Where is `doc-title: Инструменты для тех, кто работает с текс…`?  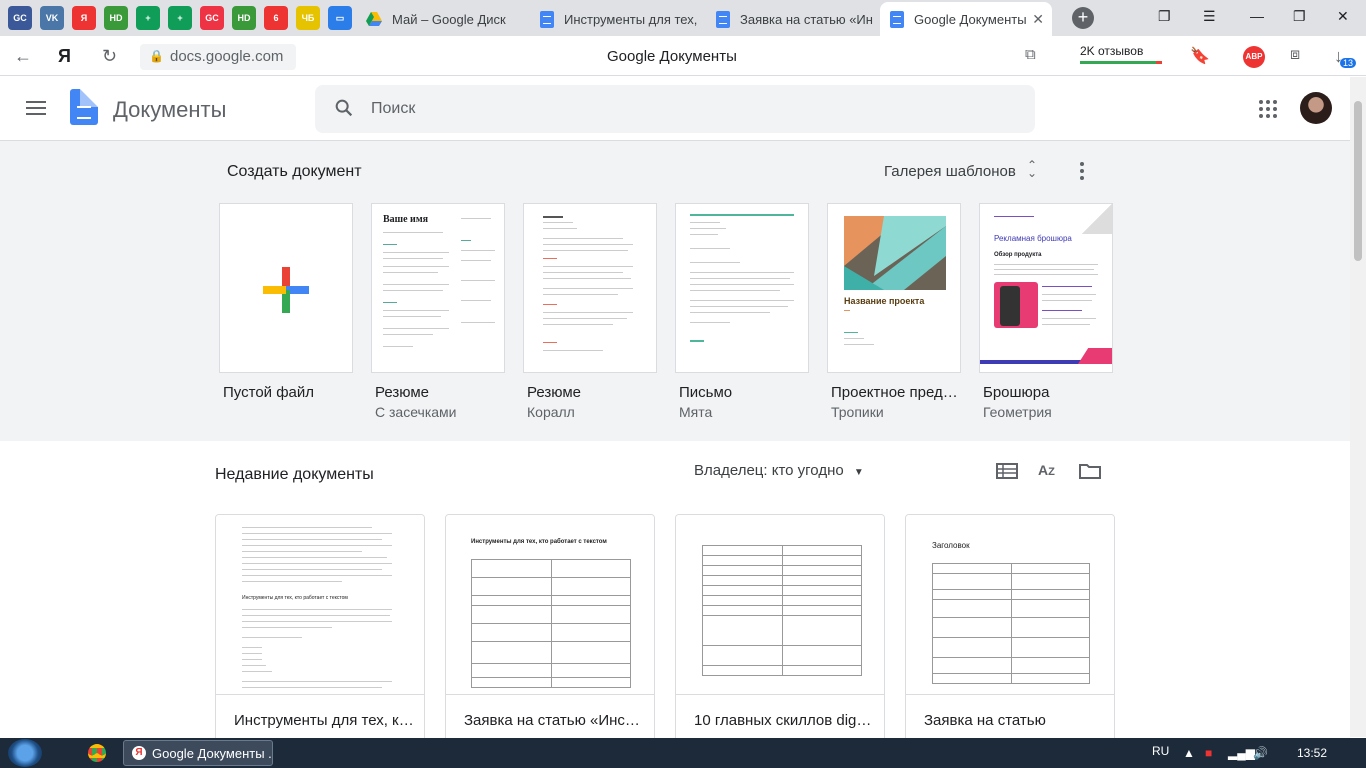
doc-title: Инструменты для тех, кто работает с текс… is located at coordinates (324, 720).